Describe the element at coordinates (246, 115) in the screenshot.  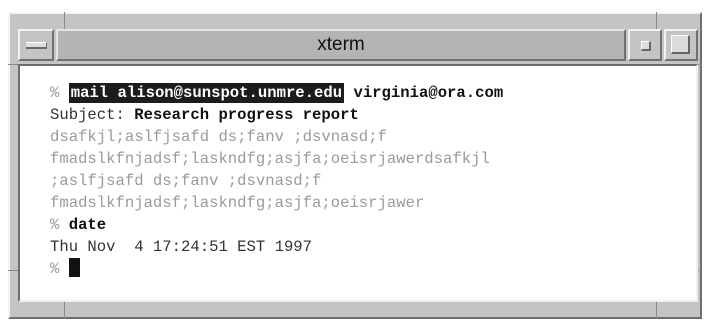
I see `subject-value: Research progress report` at that location.